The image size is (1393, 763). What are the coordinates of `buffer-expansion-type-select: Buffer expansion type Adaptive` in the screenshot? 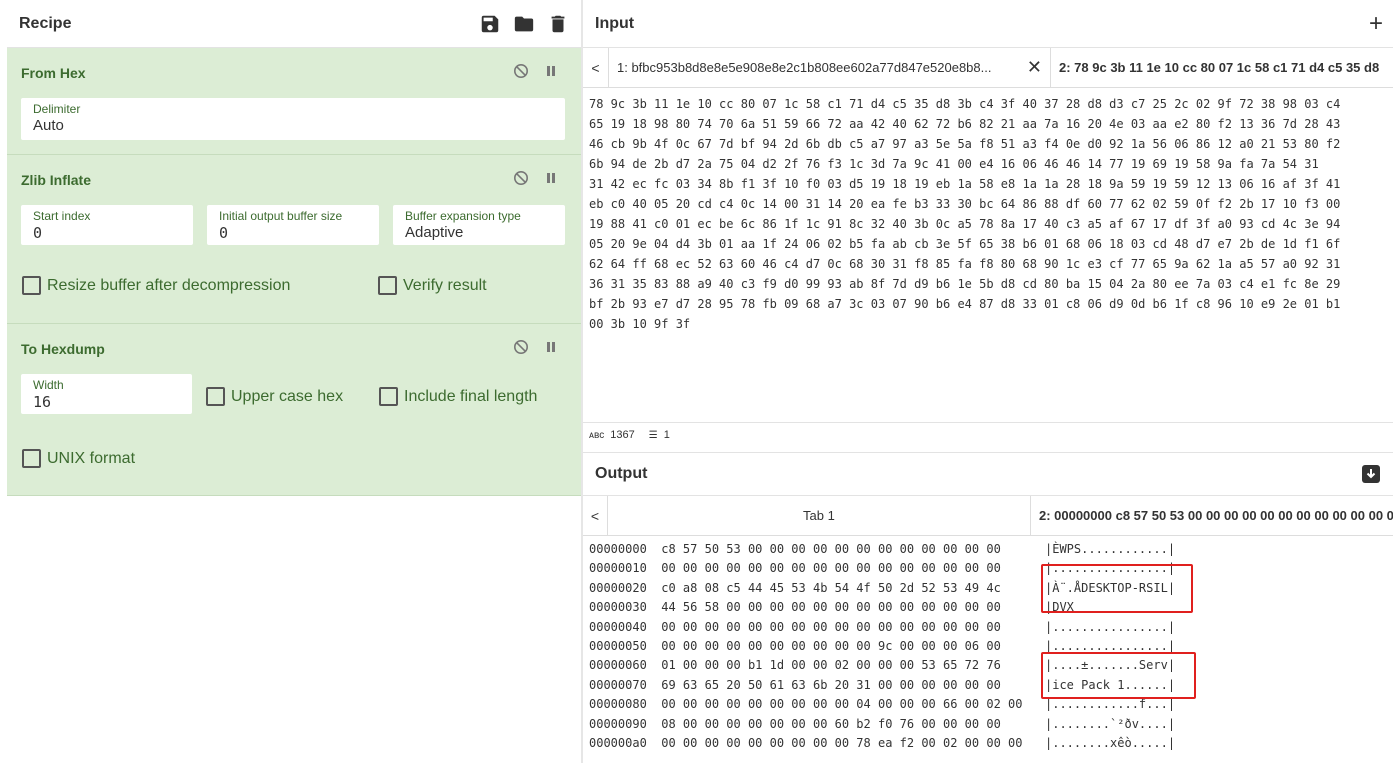 It's located at (479, 225).